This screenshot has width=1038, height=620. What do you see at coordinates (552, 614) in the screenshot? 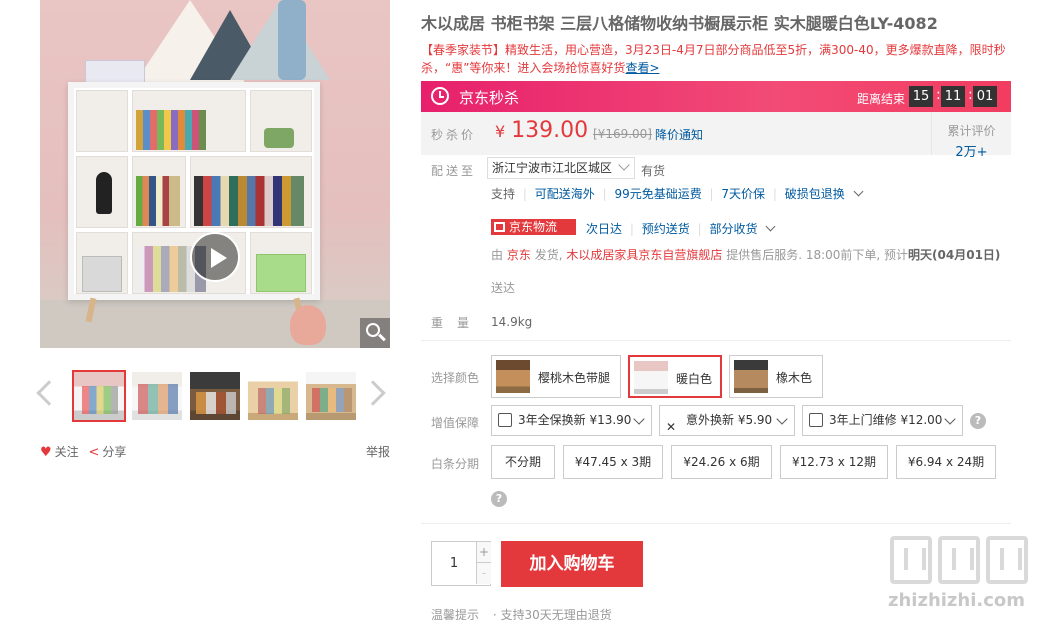
I see `tips-text: · 支持30天无理由退货` at bounding box center [552, 614].